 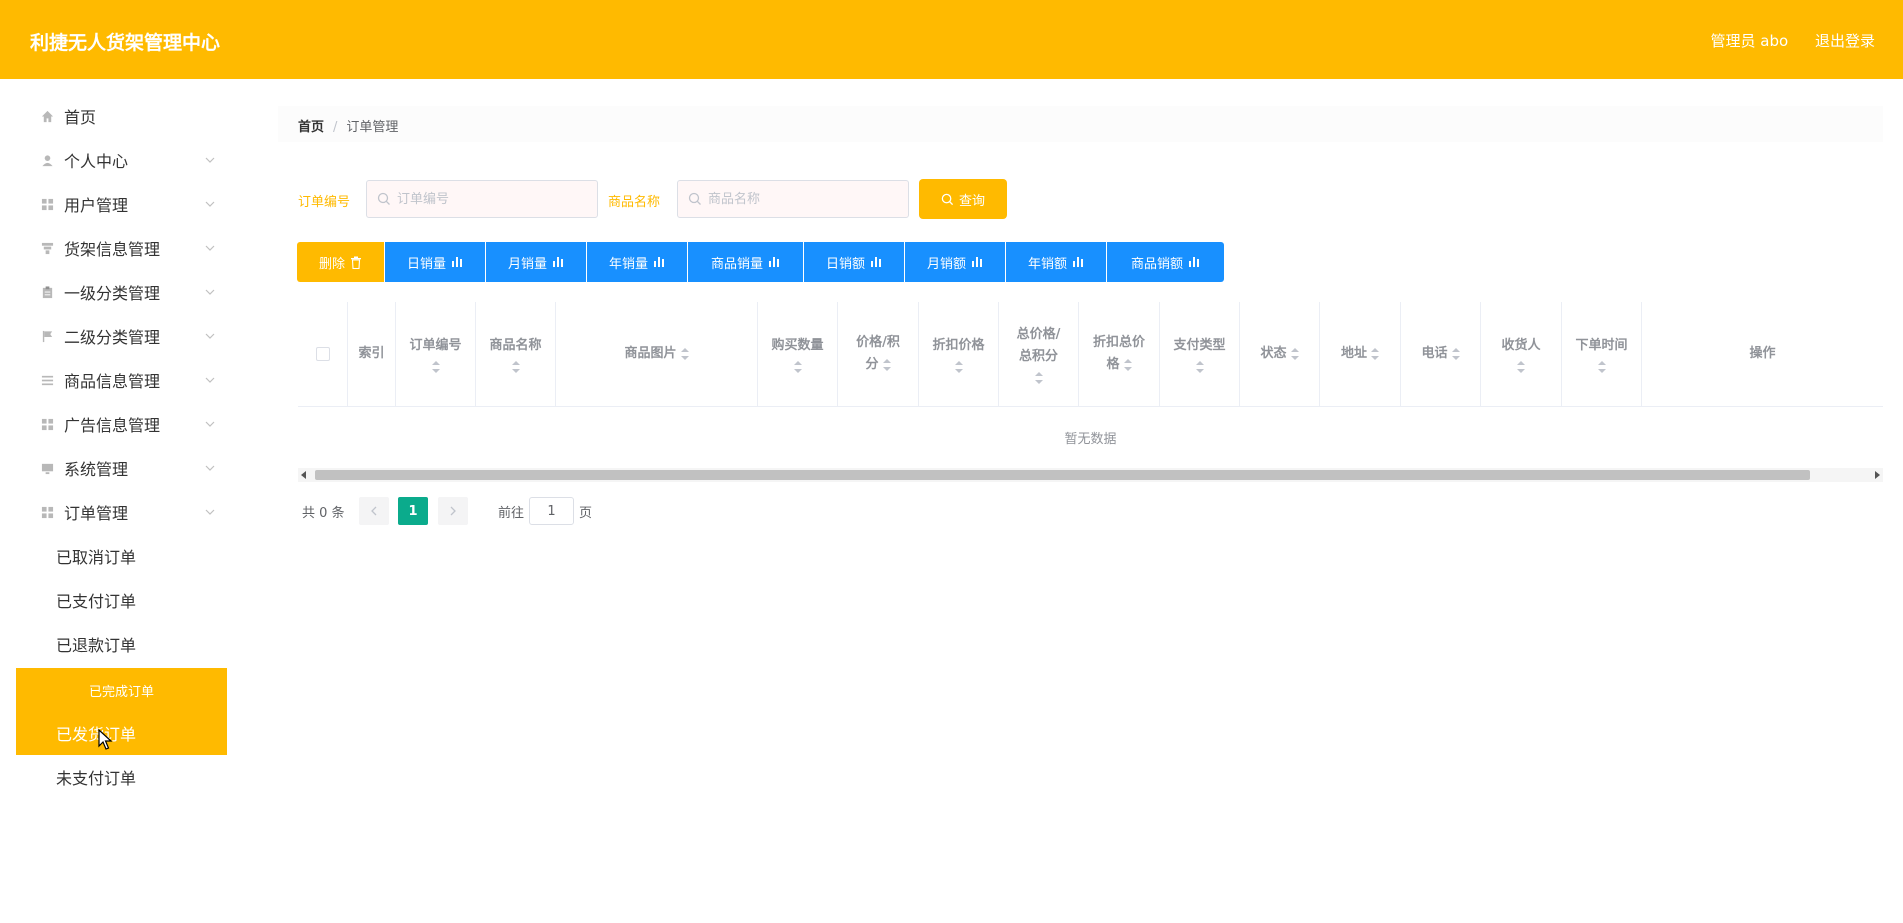 I want to click on search-icon, so click(x=383, y=198).